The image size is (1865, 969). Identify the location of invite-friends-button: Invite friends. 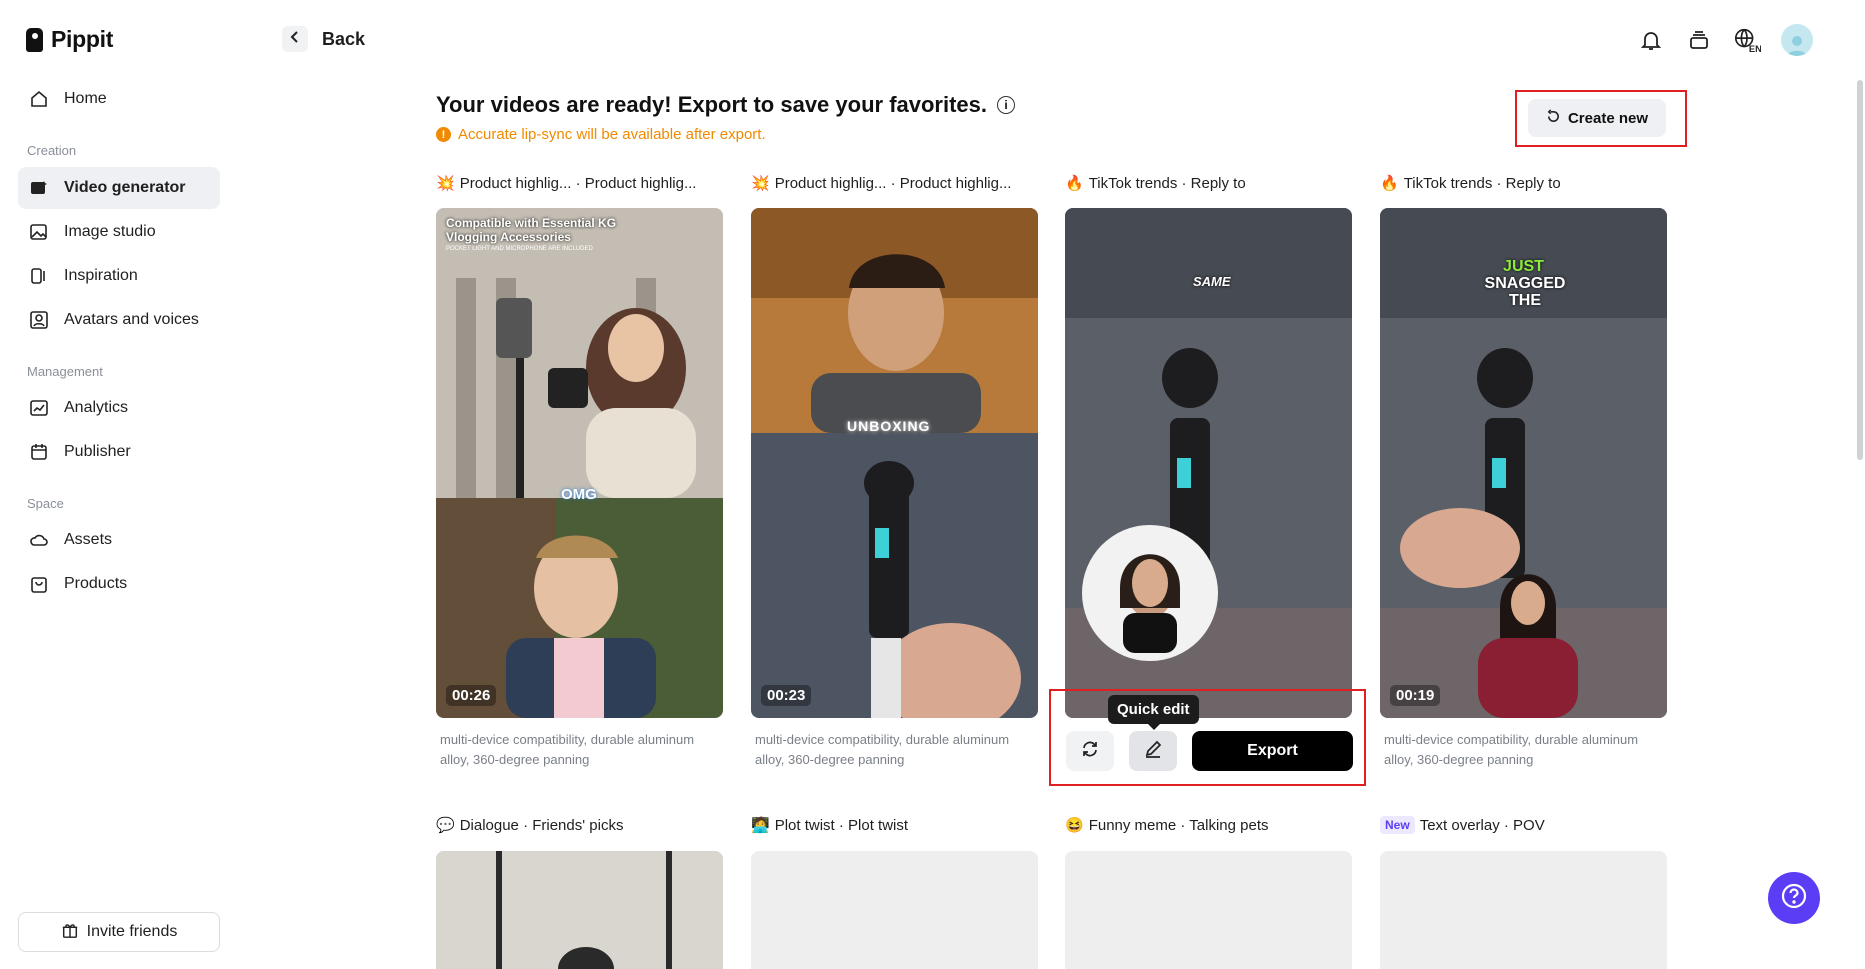
(119, 932).